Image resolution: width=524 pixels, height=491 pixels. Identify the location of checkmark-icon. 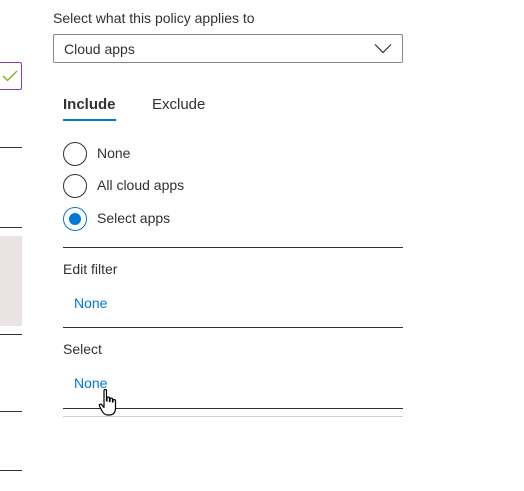
(10, 76).